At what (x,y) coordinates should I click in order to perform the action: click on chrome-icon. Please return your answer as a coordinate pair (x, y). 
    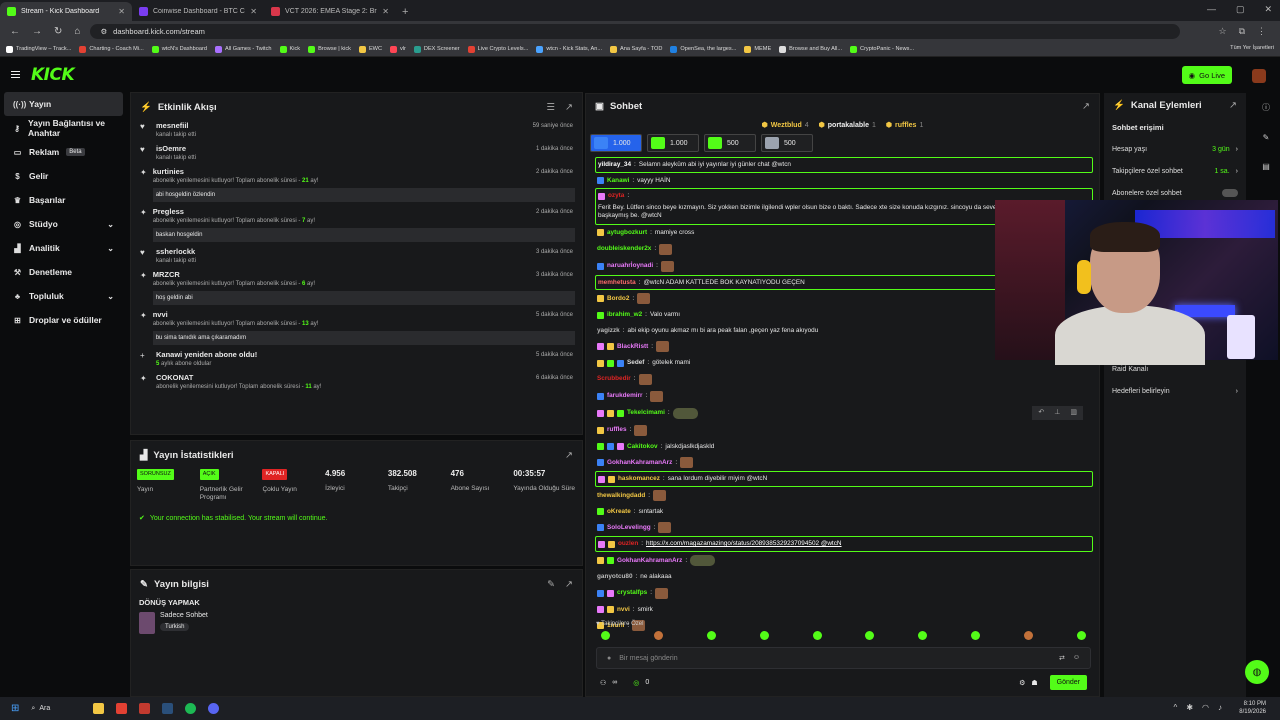
    Looking at the image, I should click on (122, 708).